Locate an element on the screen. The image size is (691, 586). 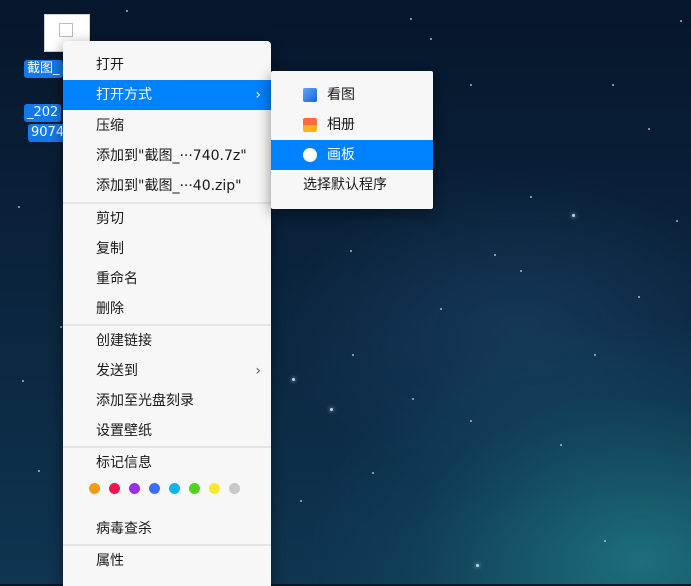
menu-item-rename: 重命名 is located at coordinates (167, 279).